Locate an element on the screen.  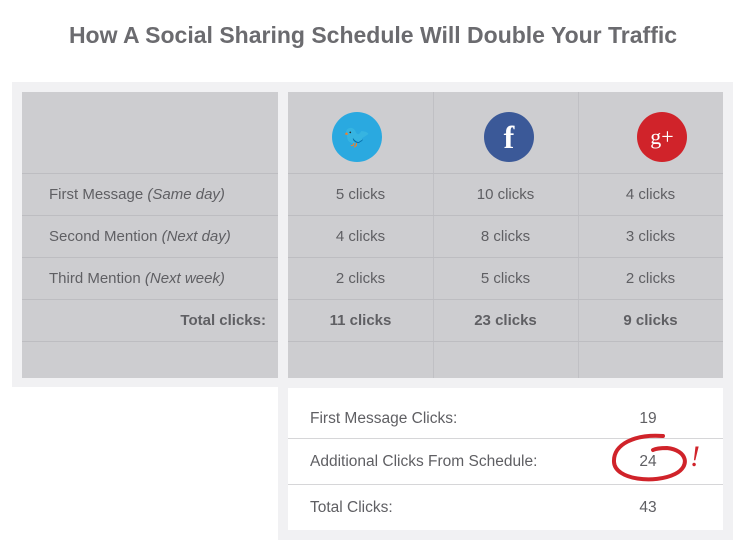
table-row: 4 clicks 8 clicks 3 clicks is located at coordinates (505, 236).